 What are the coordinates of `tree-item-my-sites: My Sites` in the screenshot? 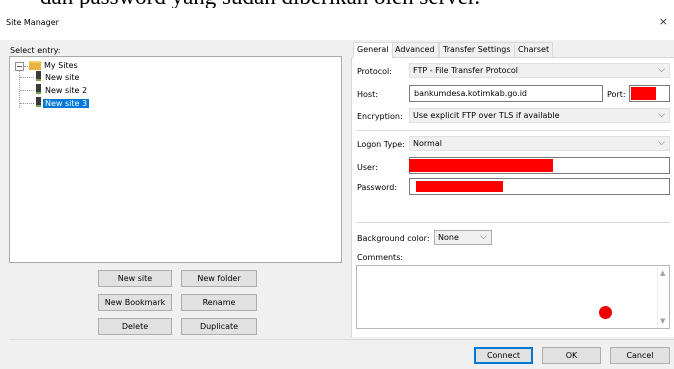 It's located at (61, 65).